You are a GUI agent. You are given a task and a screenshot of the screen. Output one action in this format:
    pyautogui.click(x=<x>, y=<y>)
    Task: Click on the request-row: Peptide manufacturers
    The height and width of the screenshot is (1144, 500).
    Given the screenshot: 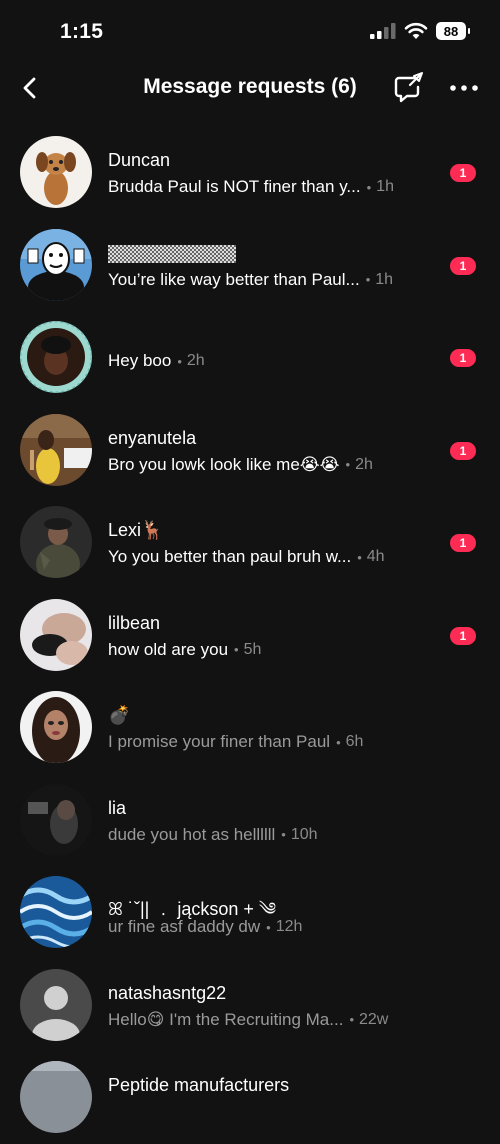 What is the action you would take?
    pyautogui.click(x=250, y=1097)
    